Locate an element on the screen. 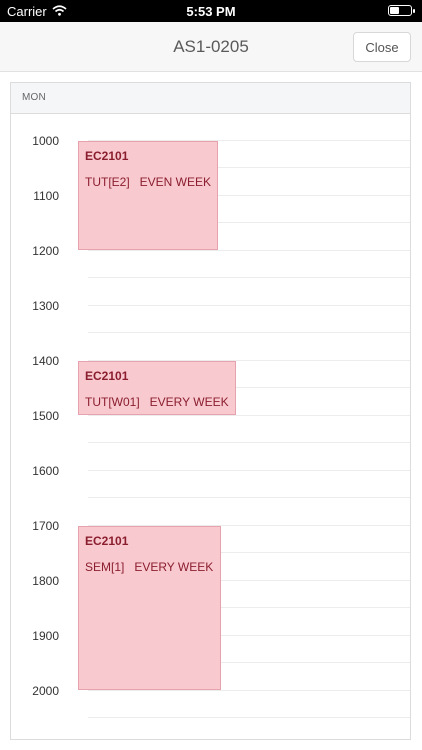 The width and height of the screenshot is (422, 750). status-bar: Carrier 5:53 PM is located at coordinates (211, 11).